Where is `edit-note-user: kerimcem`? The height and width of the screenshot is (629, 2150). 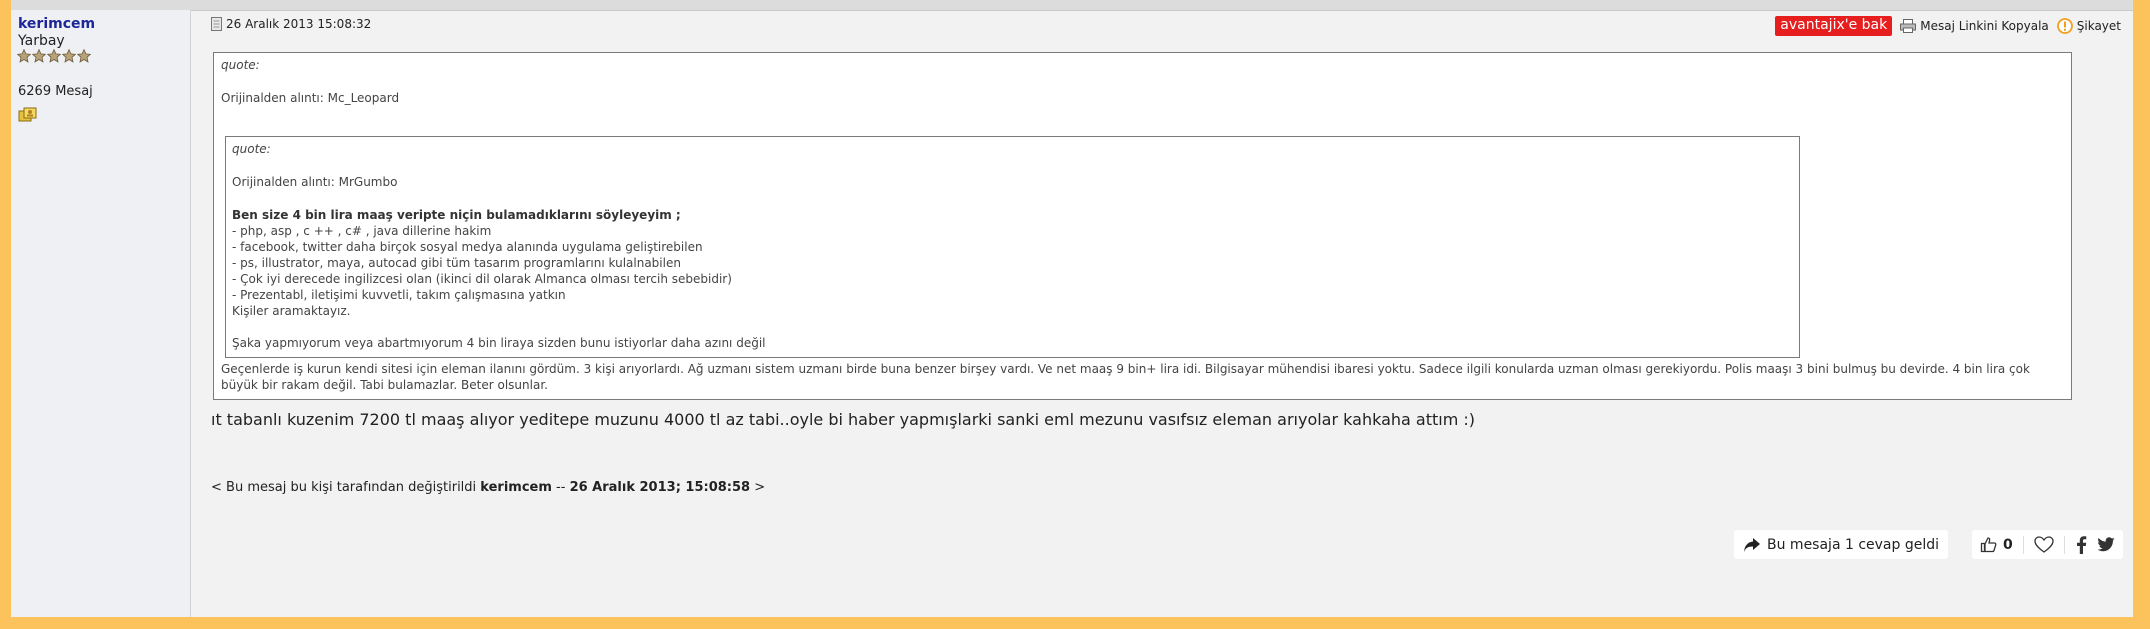
edit-note-user: kerimcem is located at coordinates (516, 487).